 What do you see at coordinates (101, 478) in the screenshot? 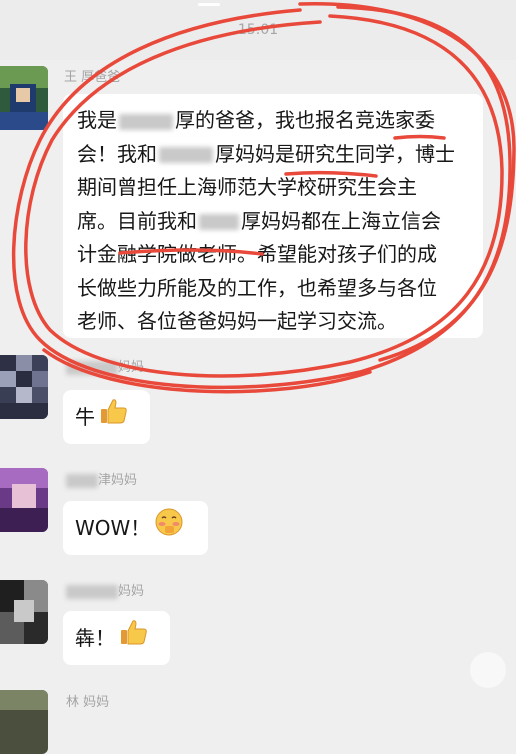
I see `sender-name: 津妈妈` at bounding box center [101, 478].